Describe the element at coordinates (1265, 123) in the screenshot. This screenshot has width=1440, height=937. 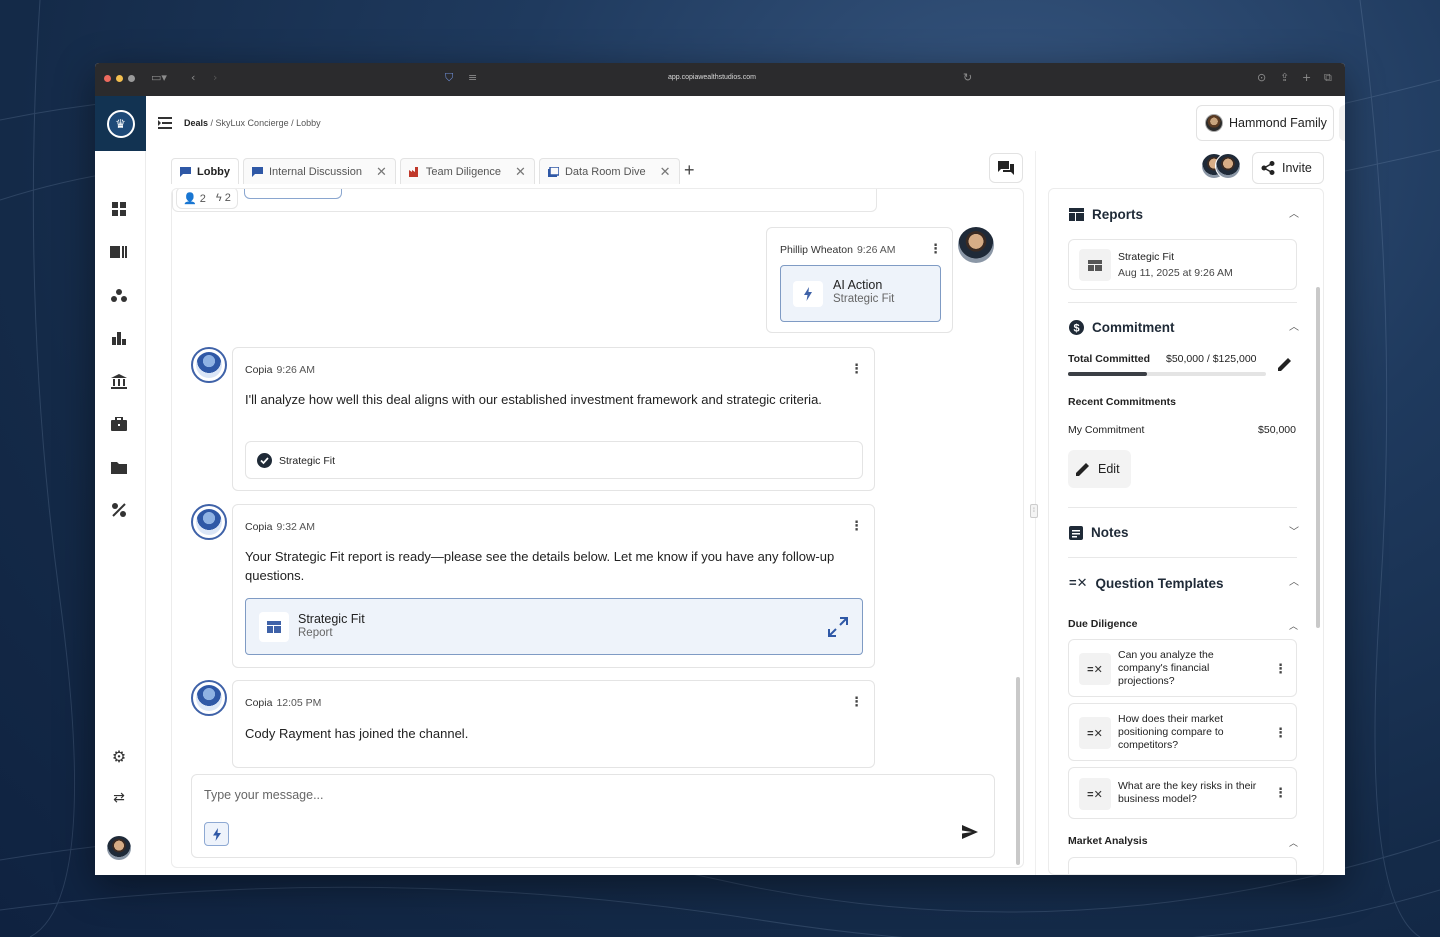
I see `family-selector: Hammond Family` at that location.